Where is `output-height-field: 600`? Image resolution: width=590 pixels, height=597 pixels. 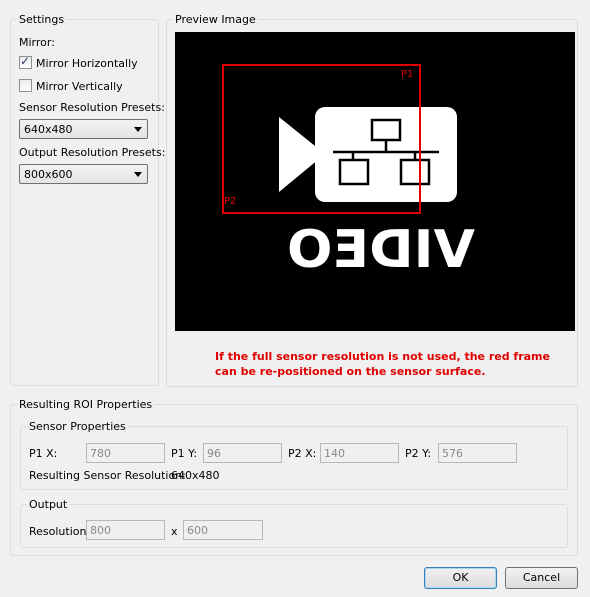 output-height-field: 600 is located at coordinates (223, 530).